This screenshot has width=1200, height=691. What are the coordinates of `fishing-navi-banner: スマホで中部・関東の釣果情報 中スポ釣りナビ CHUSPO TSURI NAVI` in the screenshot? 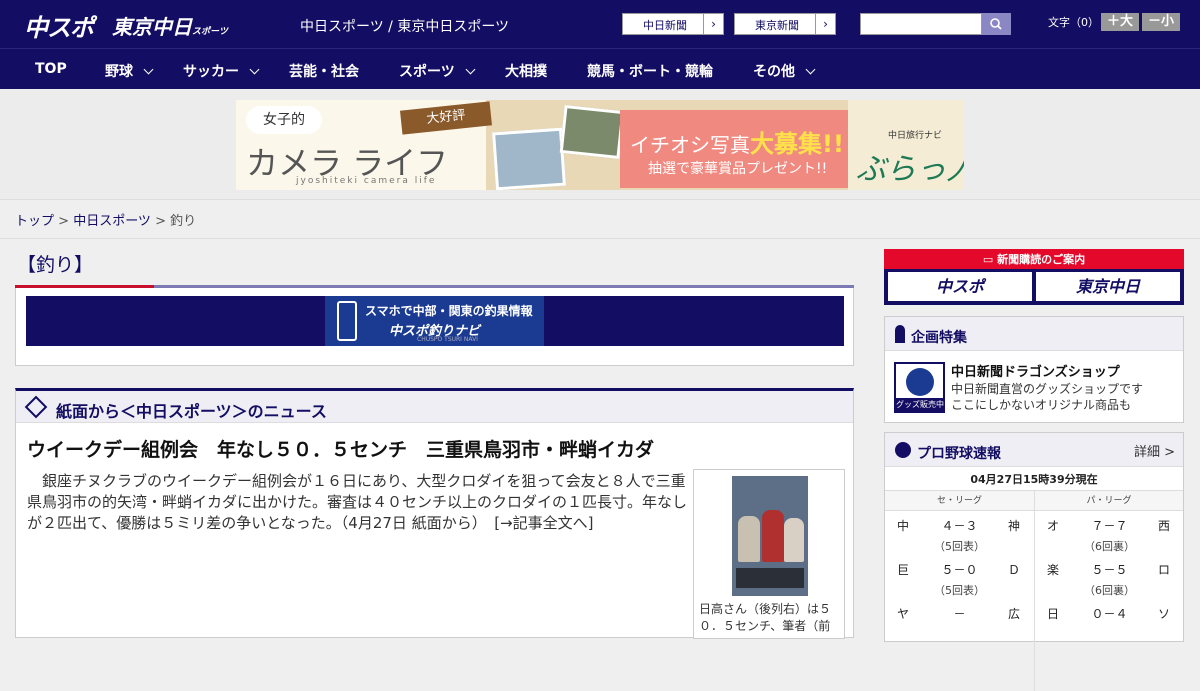 It's located at (435, 321).